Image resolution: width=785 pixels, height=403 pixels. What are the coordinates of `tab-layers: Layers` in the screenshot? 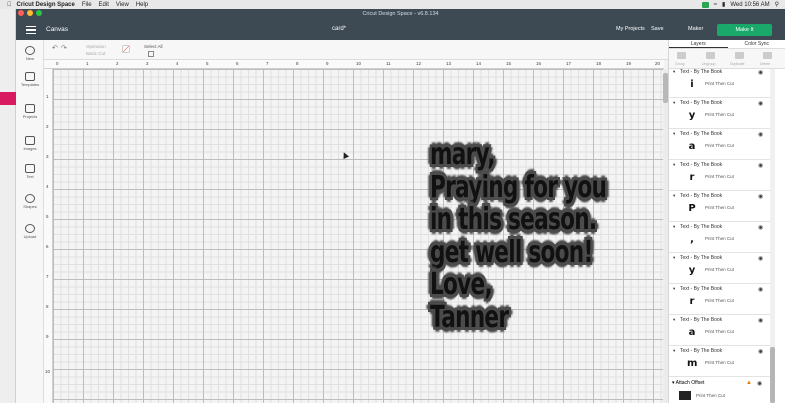 It's located at (698, 44).